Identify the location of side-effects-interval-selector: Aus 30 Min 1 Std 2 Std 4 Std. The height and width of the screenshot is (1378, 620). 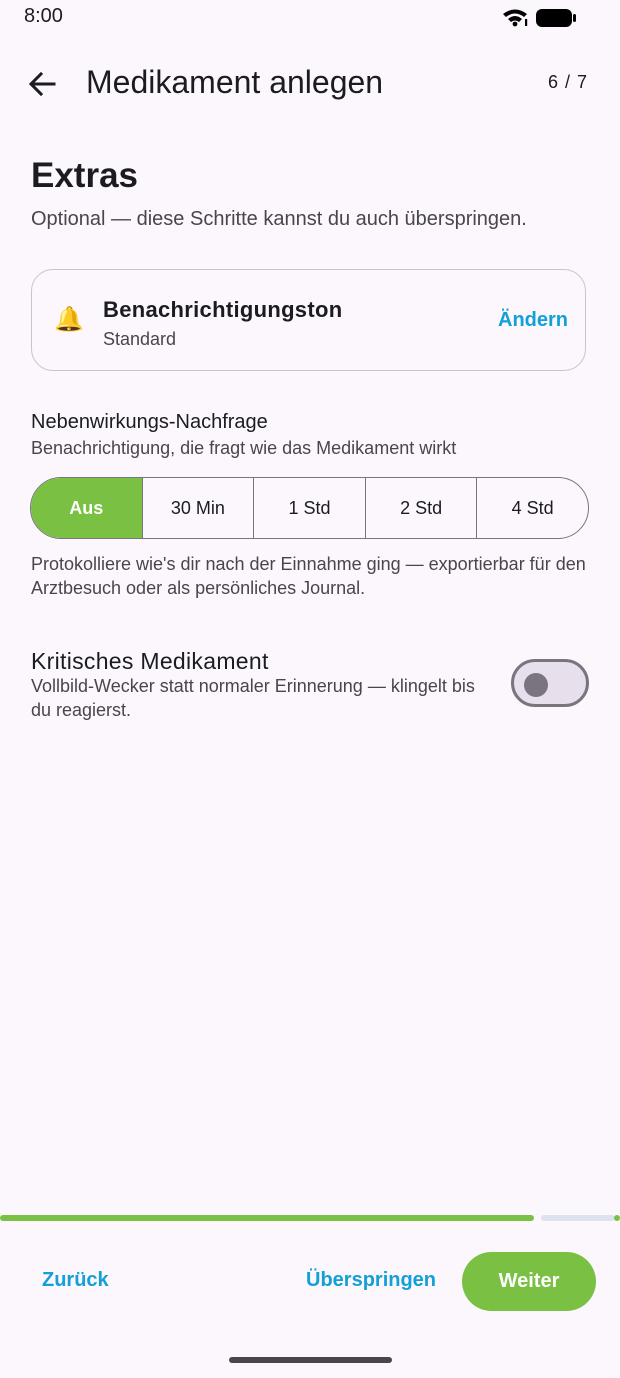
(309, 508).